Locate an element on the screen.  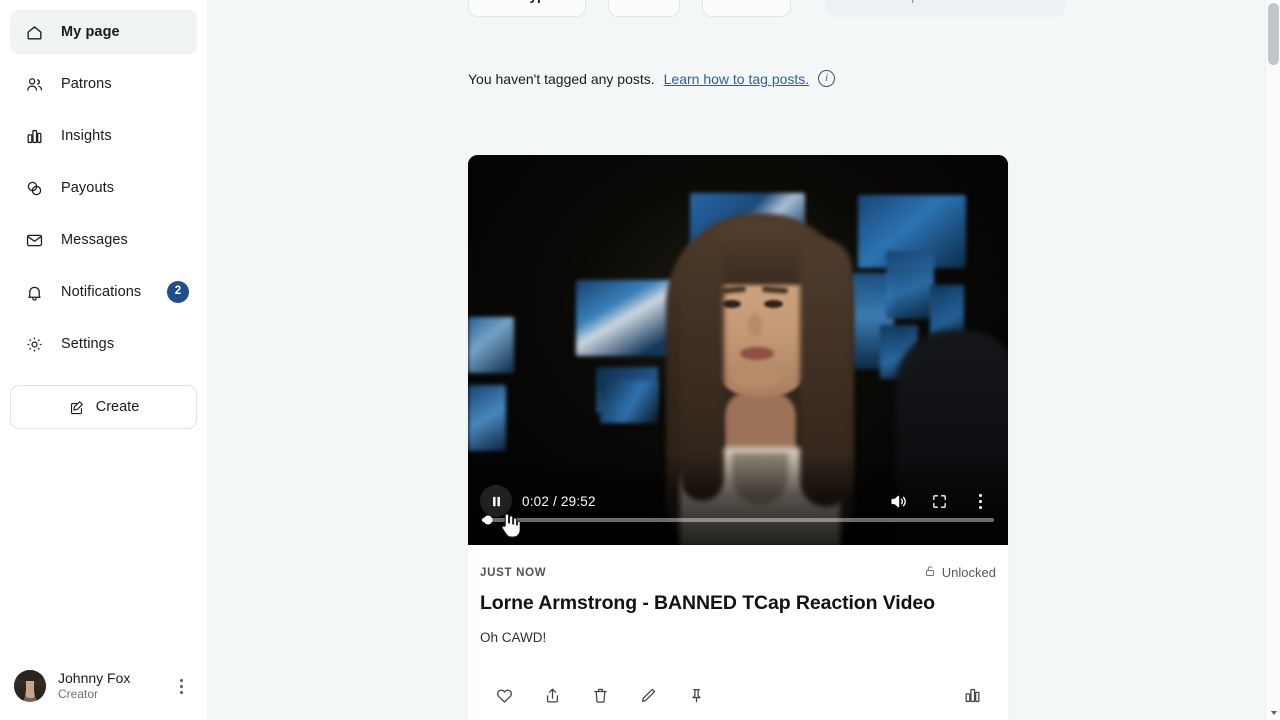
kebab-menu-icon is located at coordinates (980, 501).